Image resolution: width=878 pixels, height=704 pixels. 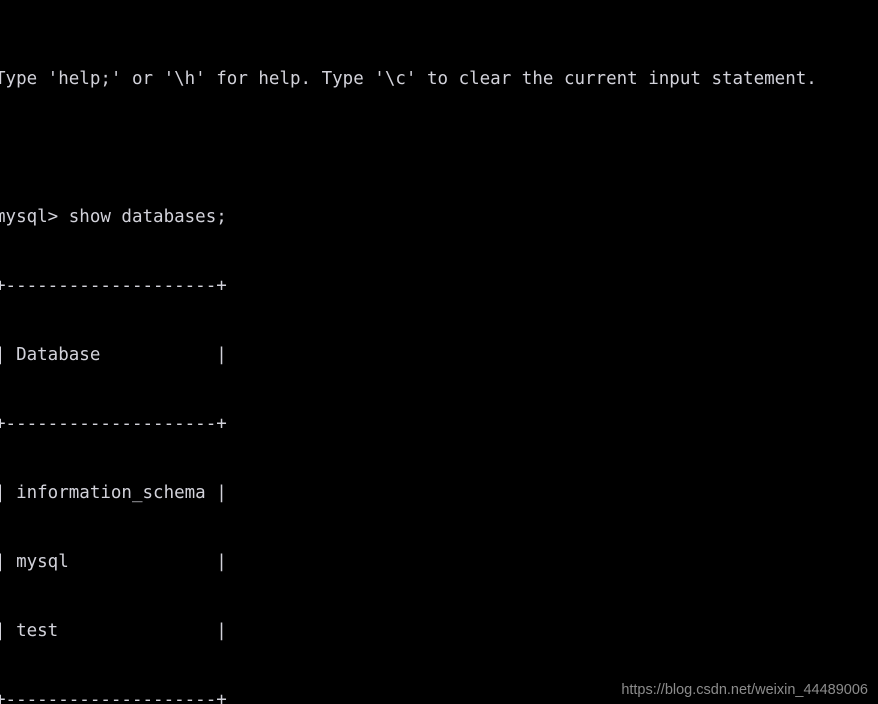 What do you see at coordinates (113, 355) in the screenshot?
I see `terminal-line-table-header-1: | Database |` at bounding box center [113, 355].